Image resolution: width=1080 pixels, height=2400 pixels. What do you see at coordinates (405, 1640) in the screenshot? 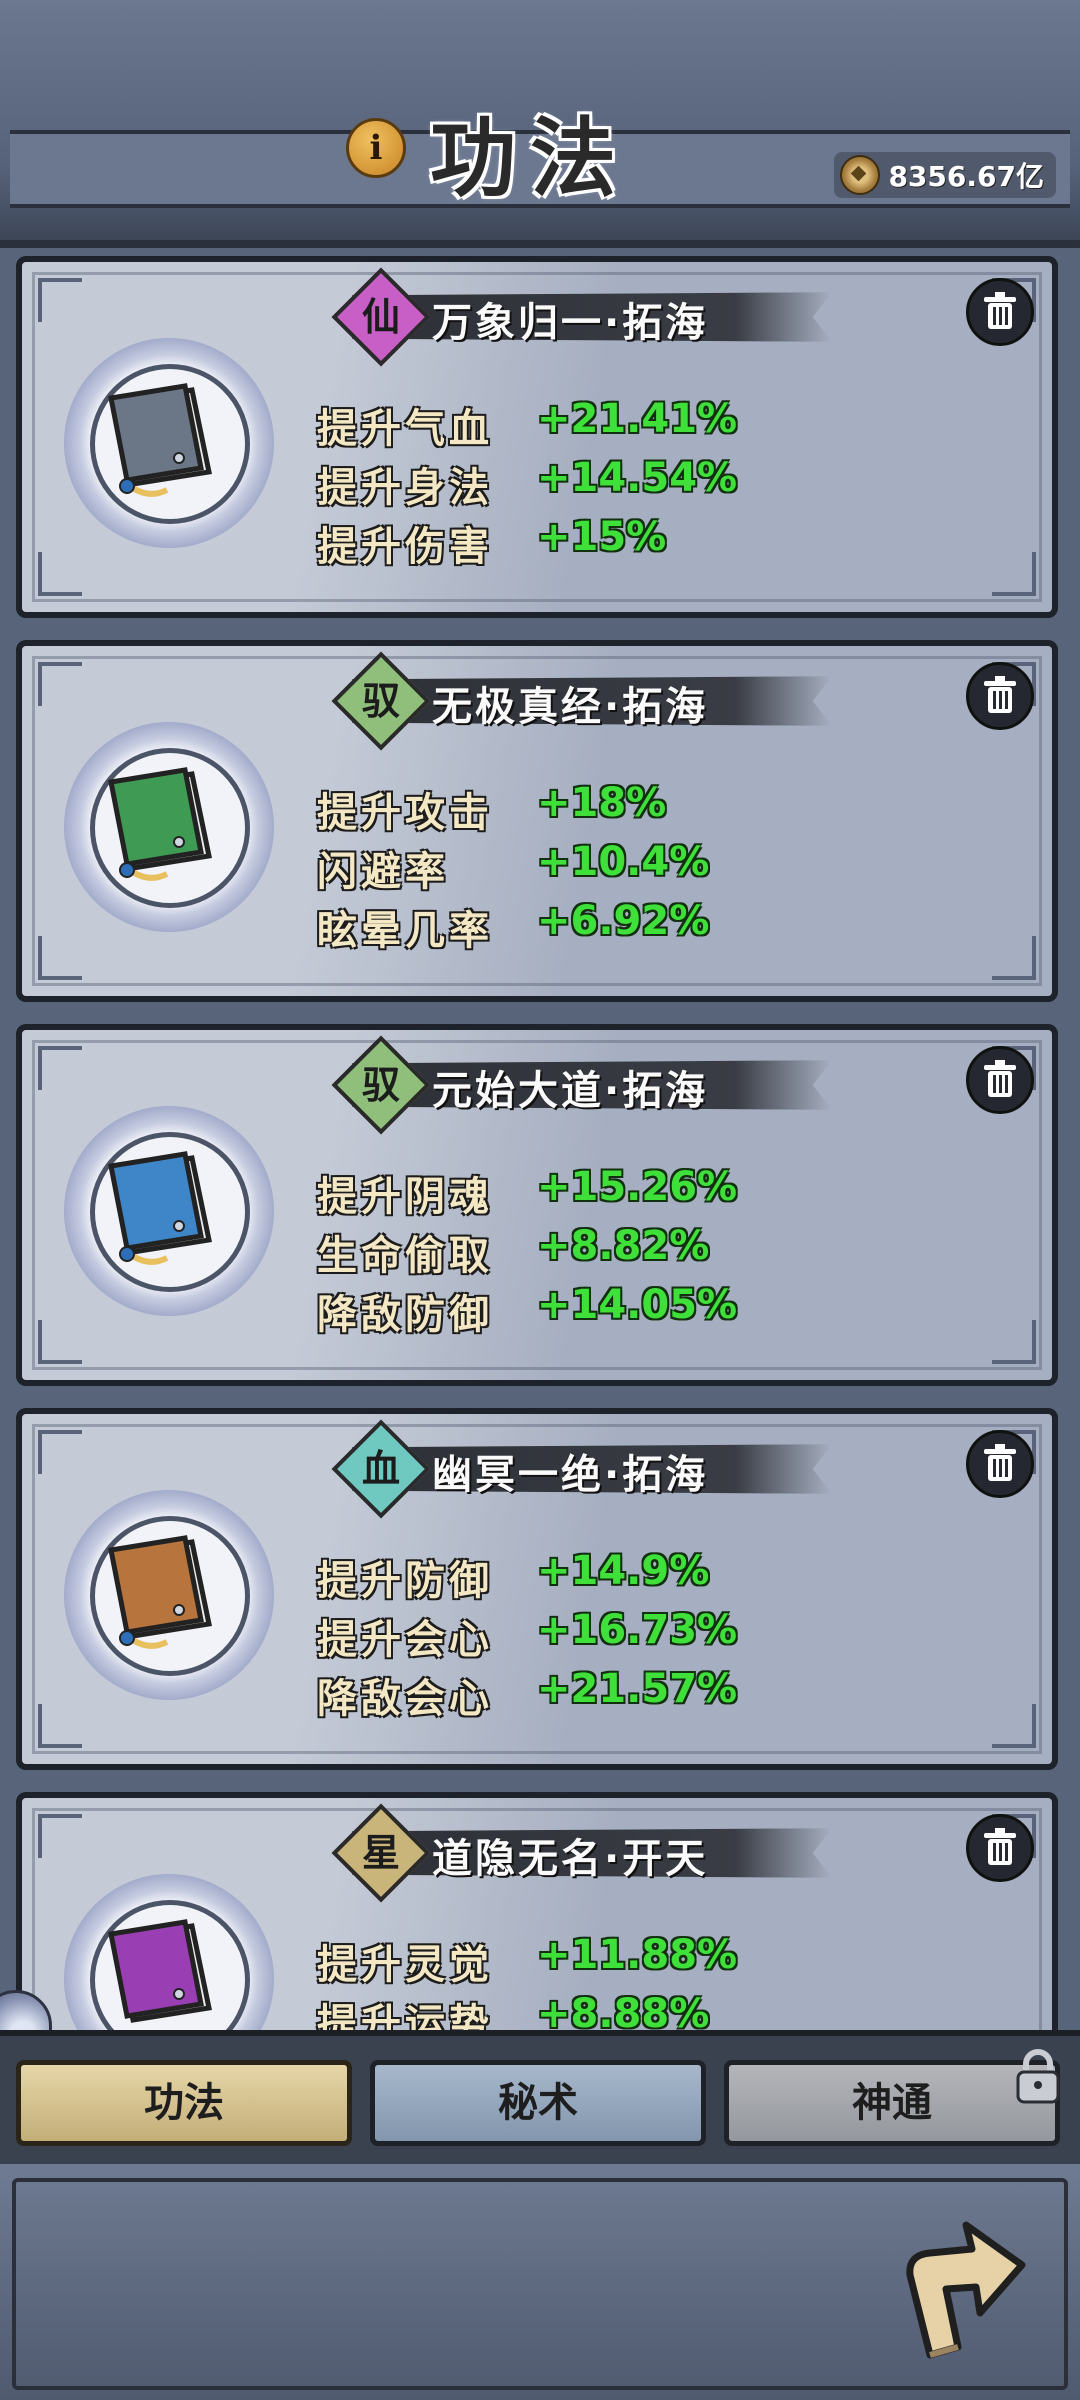
I see `stat-label: 提升会心` at bounding box center [405, 1640].